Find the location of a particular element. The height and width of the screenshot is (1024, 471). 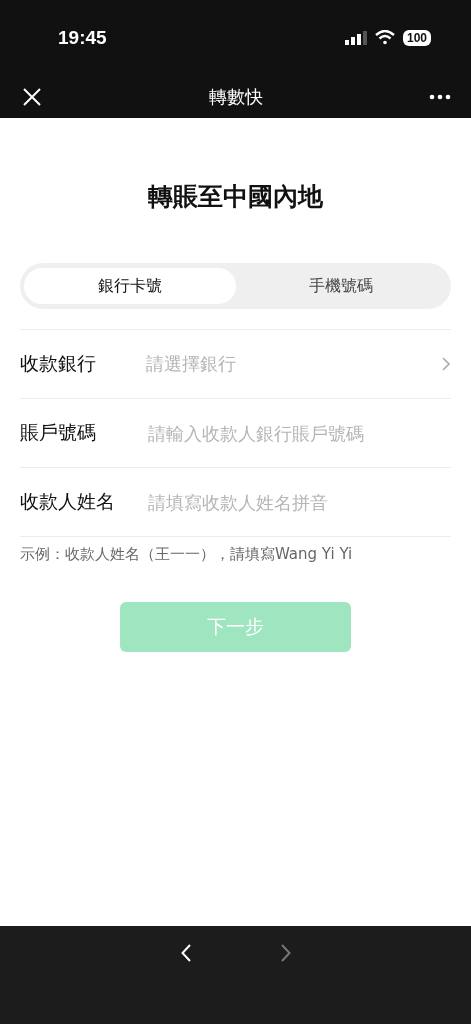

back-chevron-icon is located at coordinates (185, 953).